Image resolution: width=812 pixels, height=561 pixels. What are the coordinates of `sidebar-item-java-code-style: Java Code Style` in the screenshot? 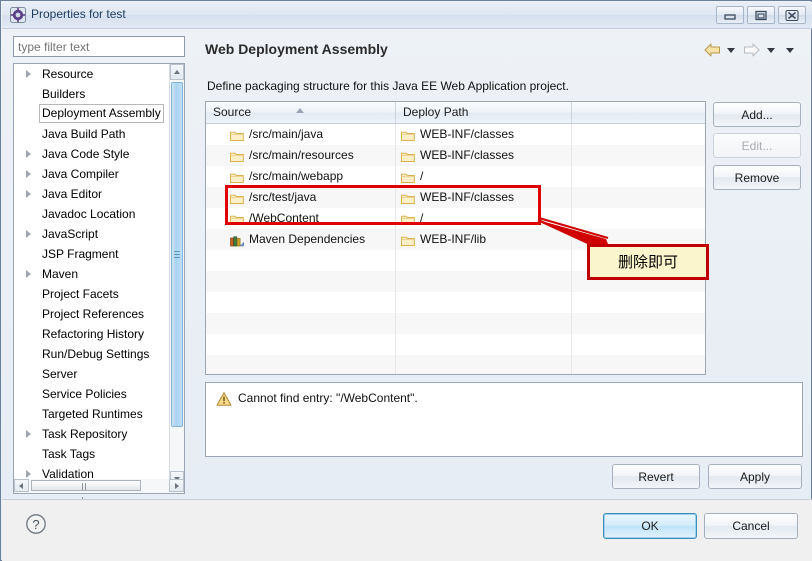 It's located at (99, 154).